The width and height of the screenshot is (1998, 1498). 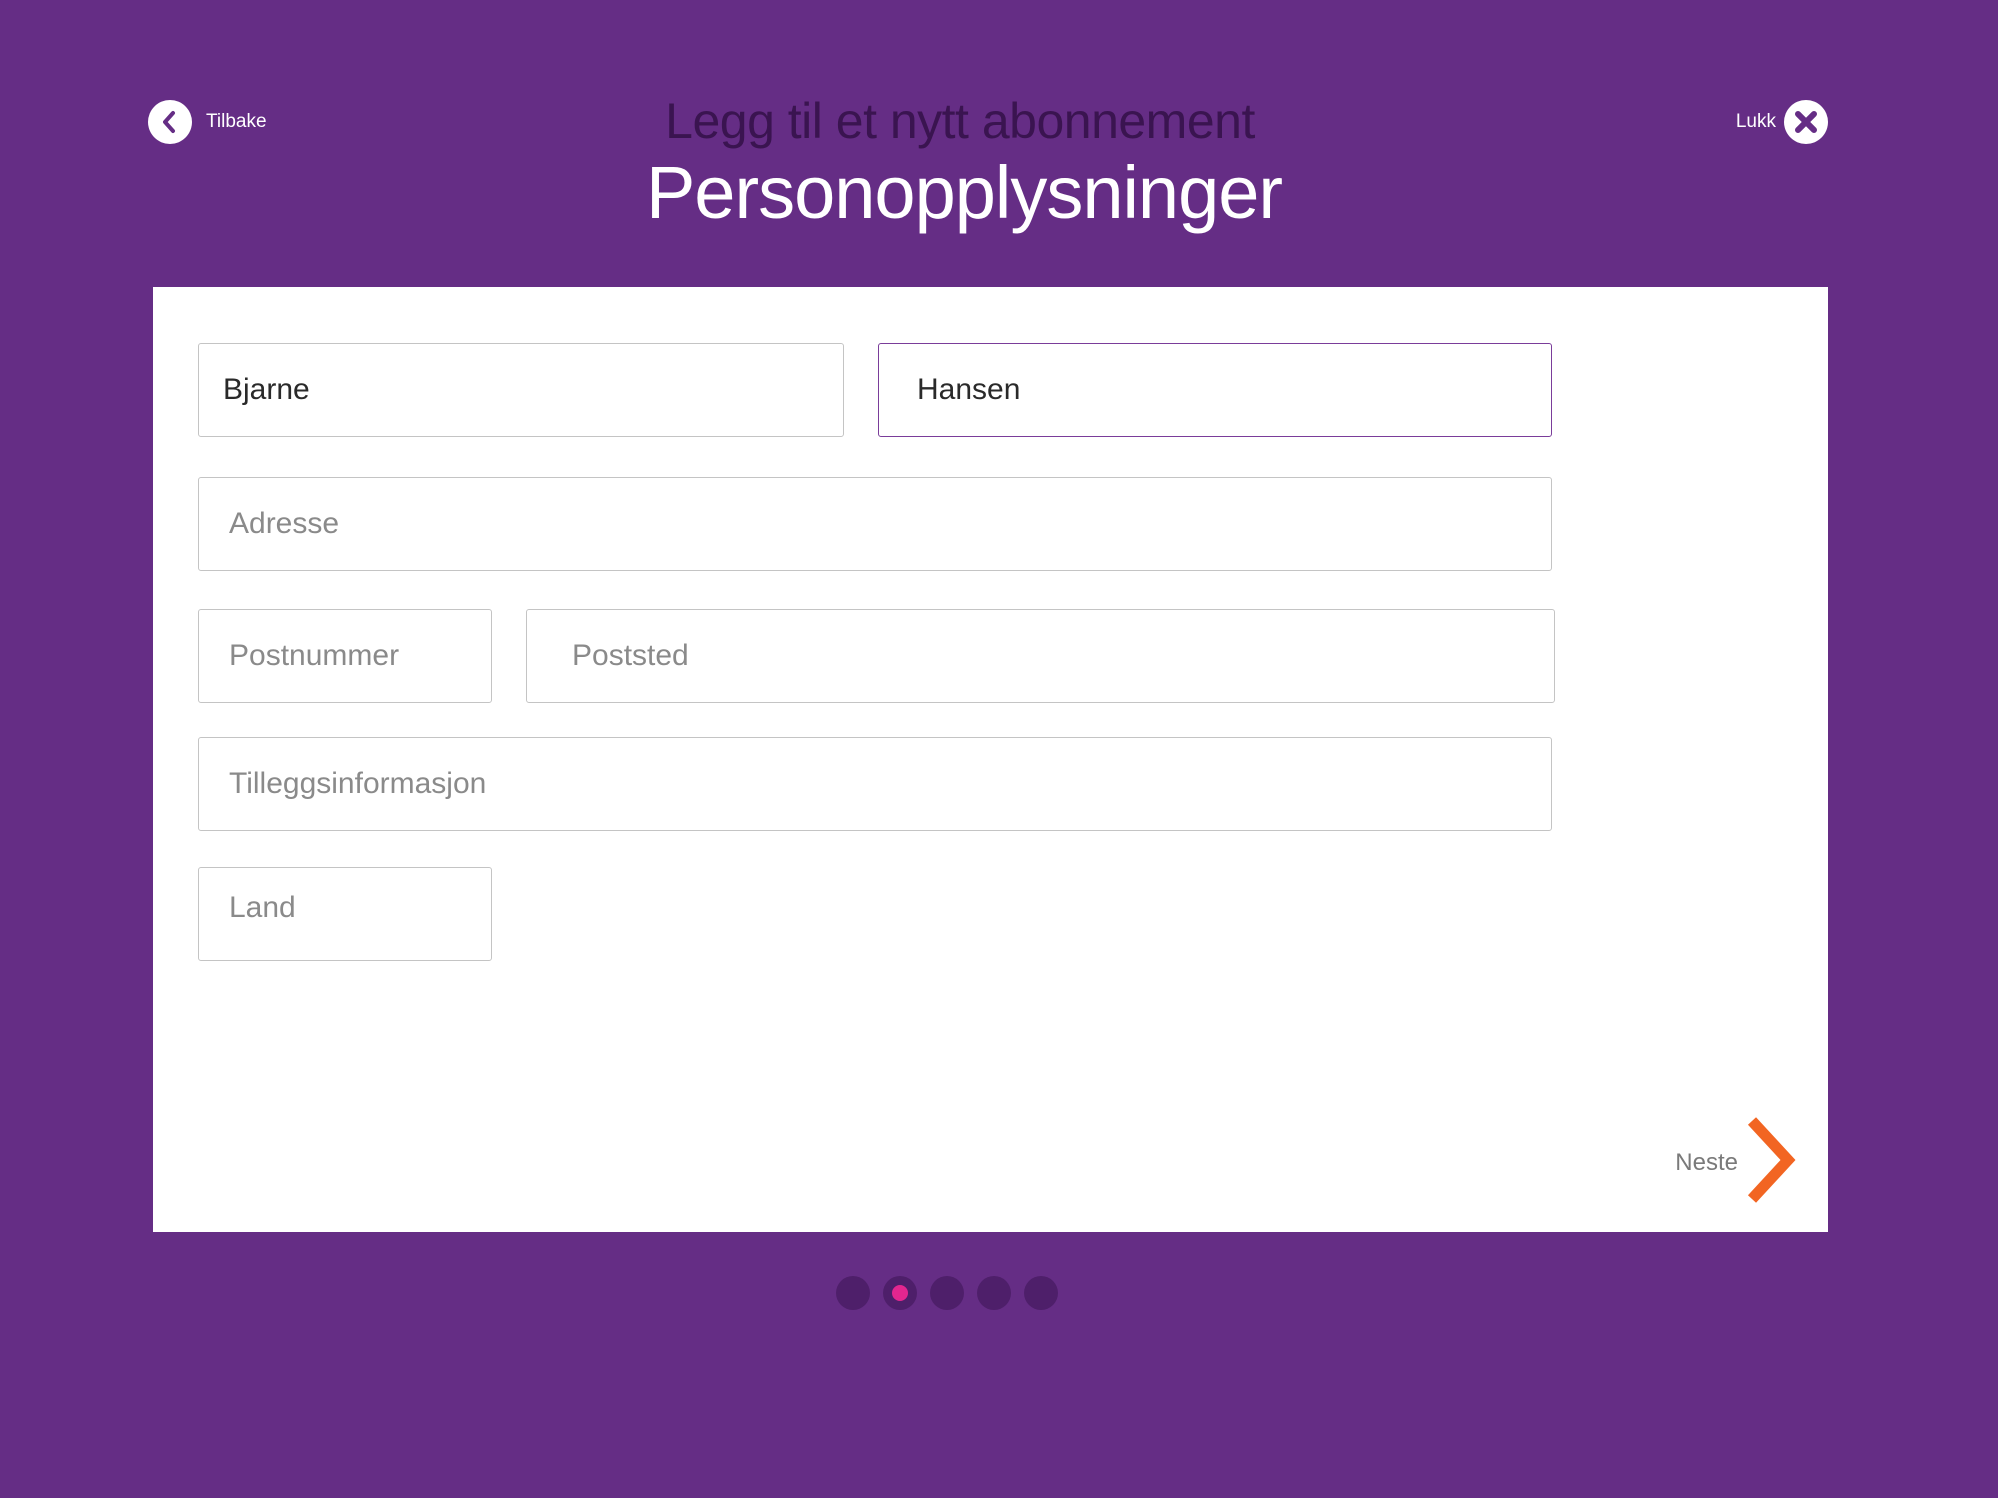 I want to click on city-field, so click(x=1040, y=656).